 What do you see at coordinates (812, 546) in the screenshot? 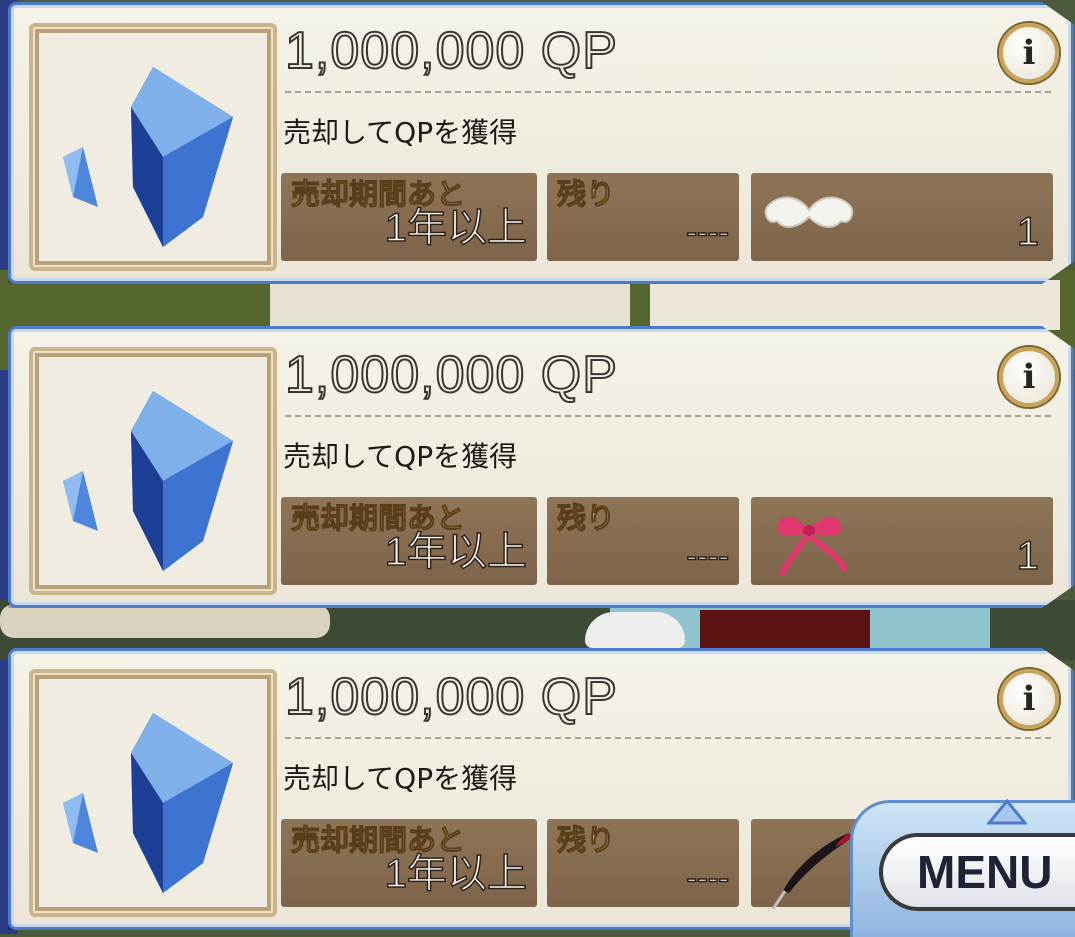
I see `ribbon-icon` at bounding box center [812, 546].